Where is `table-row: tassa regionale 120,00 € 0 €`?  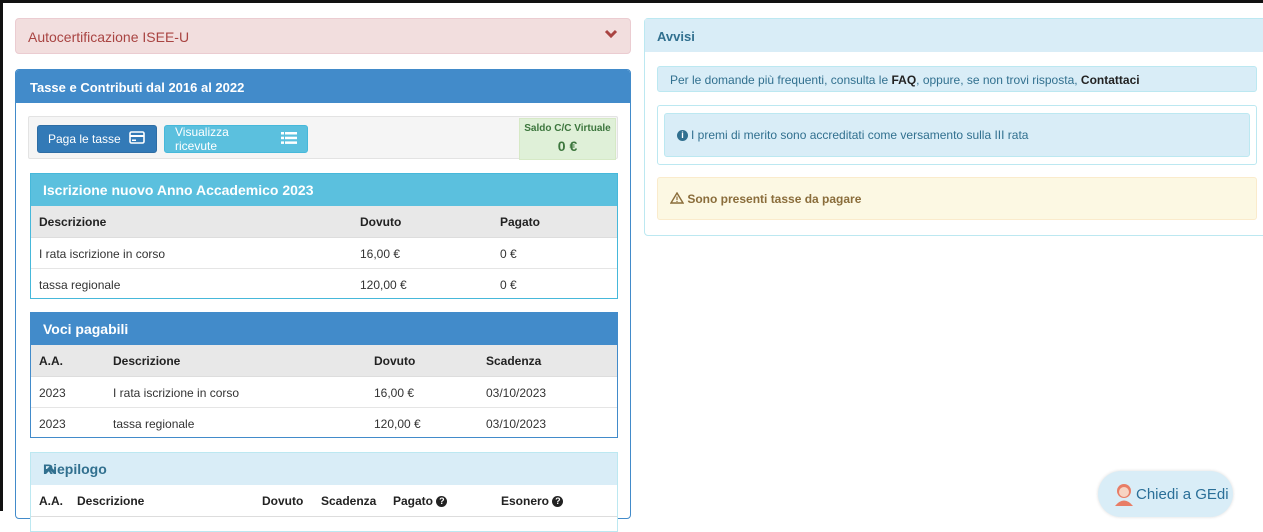 table-row: tassa regionale 120,00 € 0 € is located at coordinates (324, 284).